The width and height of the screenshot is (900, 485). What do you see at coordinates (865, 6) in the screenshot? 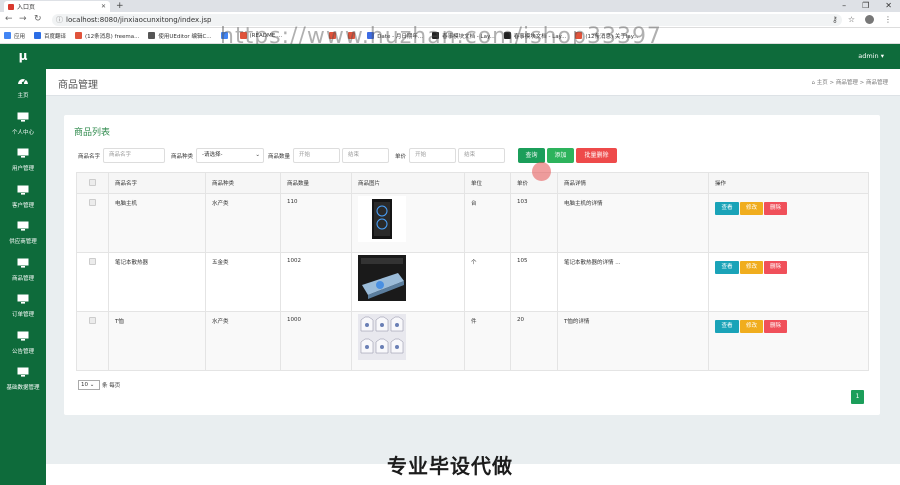
I see `maximize-icon: ❐` at bounding box center [865, 6].